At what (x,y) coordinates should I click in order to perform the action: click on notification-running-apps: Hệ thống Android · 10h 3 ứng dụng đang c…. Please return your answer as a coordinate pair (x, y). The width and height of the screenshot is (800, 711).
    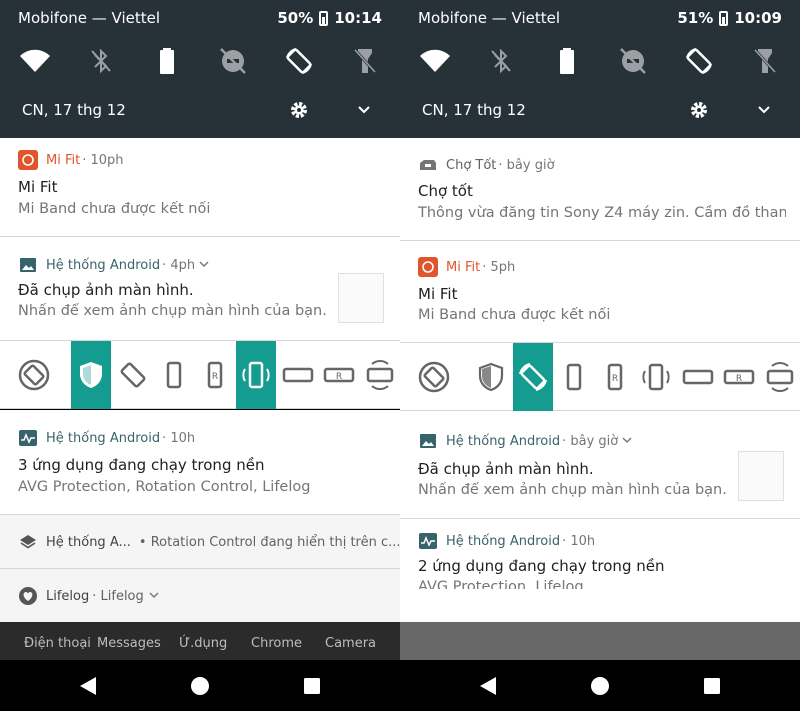
    Looking at the image, I should click on (200, 462).